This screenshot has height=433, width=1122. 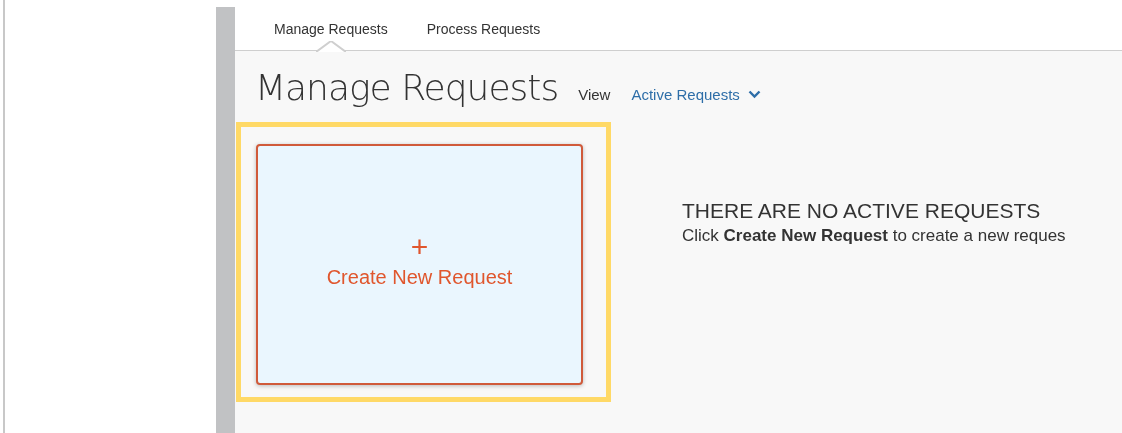 What do you see at coordinates (594, 94) in the screenshot?
I see `view-label: View` at bounding box center [594, 94].